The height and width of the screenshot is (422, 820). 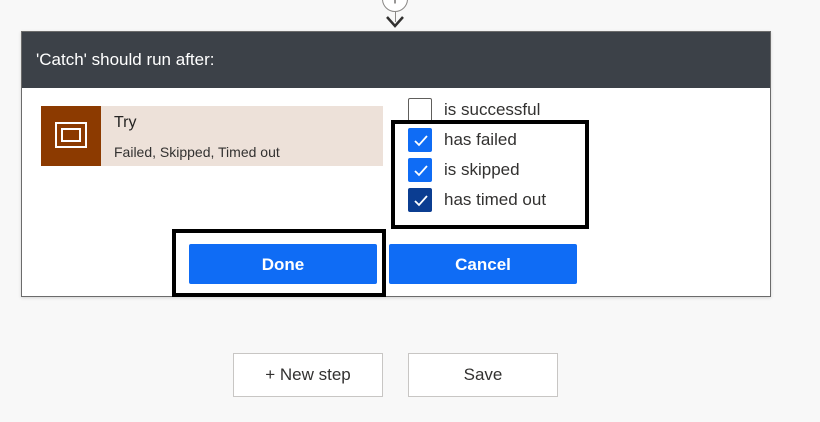 I want to click on arrow-down-icon, so click(x=395, y=22).